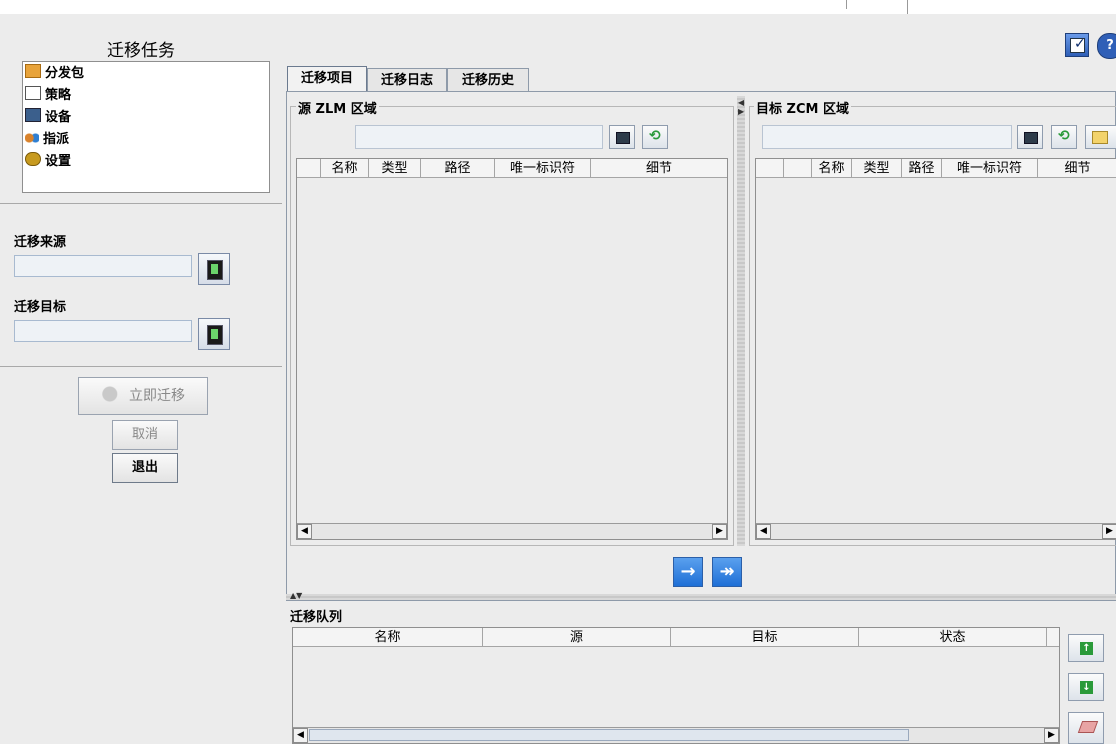 Image resolution: width=1116 pixels, height=744 pixels. What do you see at coordinates (145, 468) in the screenshot?
I see `exit-button: 退出` at bounding box center [145, 468].